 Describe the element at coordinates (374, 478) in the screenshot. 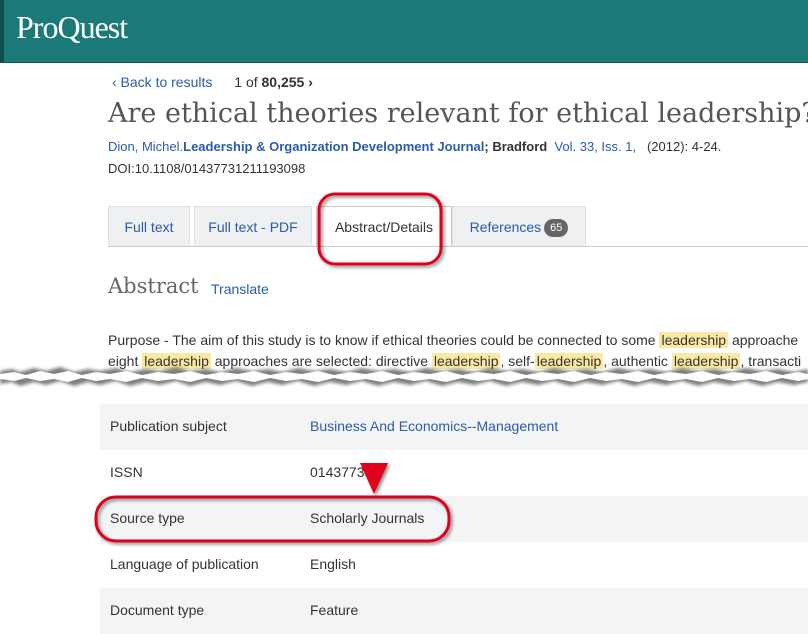

I see `annotation-arrowhead` at that location.